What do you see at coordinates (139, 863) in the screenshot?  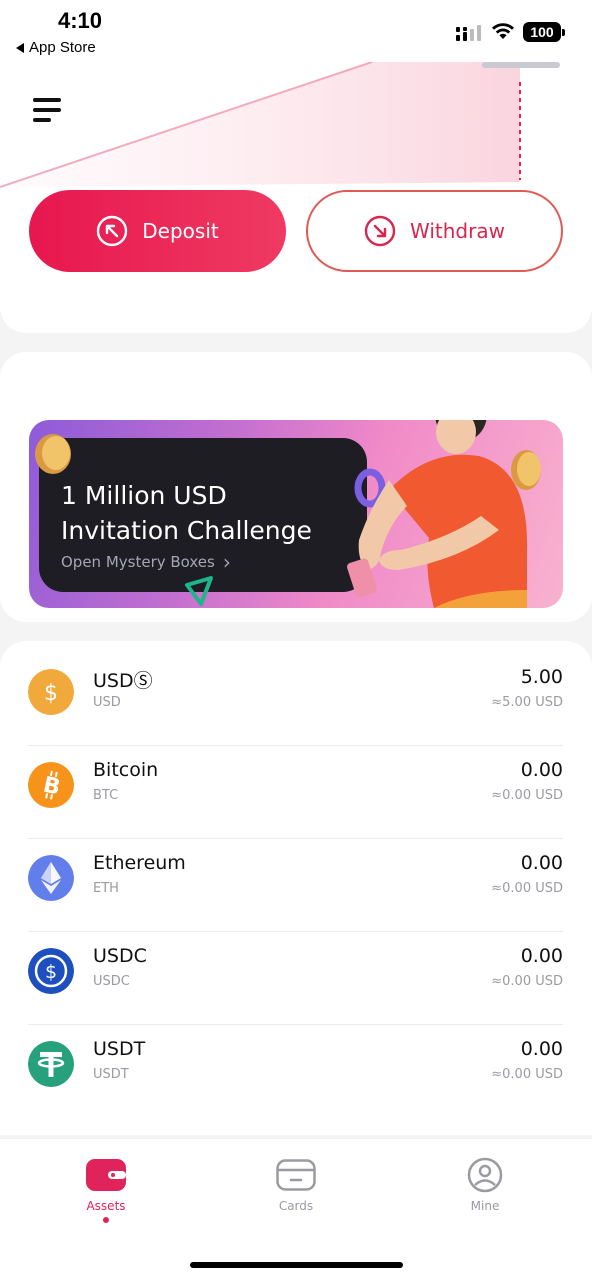 I see `asset-name: Ethereum` at bounding box center [139, 863].